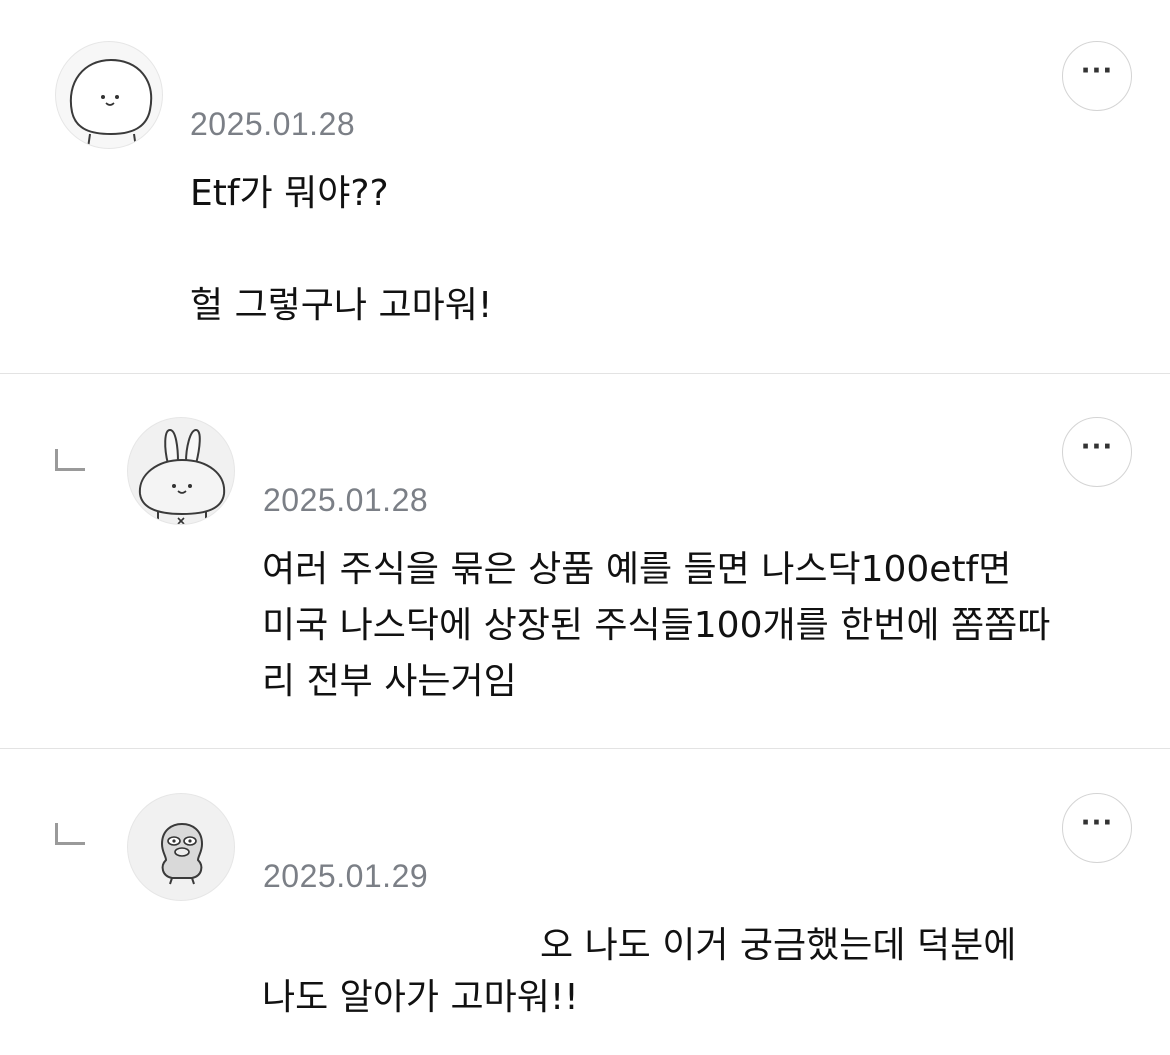 The width and height of the screenshot is (1170, 1055). What do you see at coordinates (341, 249) in the screenshot?
I see `comment-body: Etf가 뭐야?? 헐 그렇구나 고마워!` at bounding box center [341, 249].